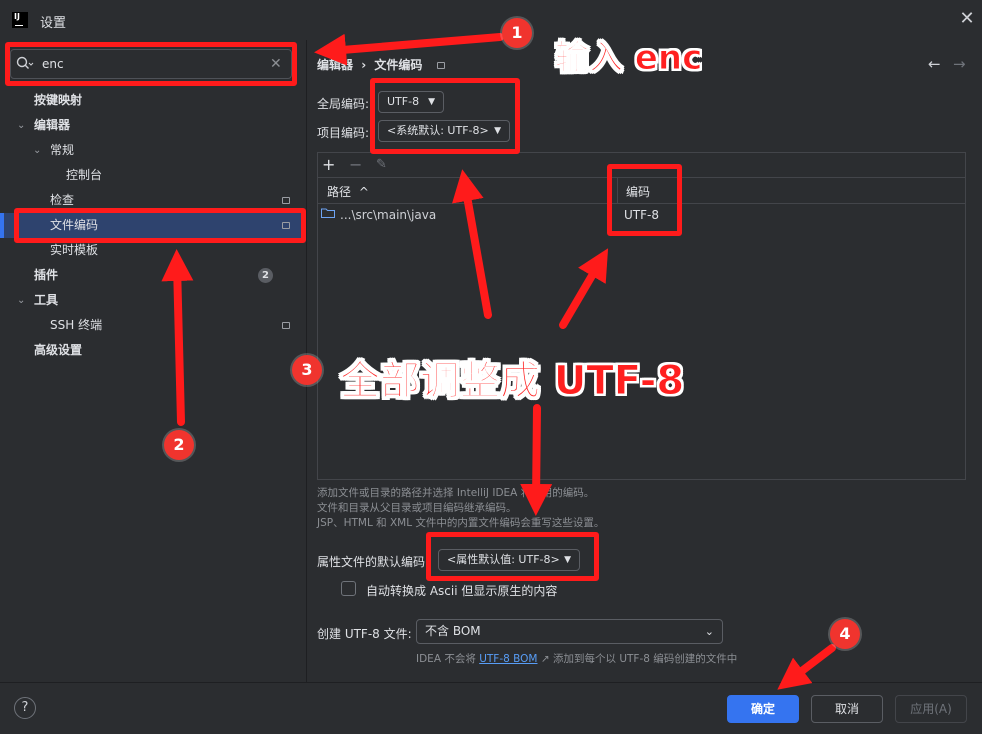 Image resolution: width=982 pixels, height=734 pixels. I want to click on transparent-ascii-checkbox, so click(348, 588).